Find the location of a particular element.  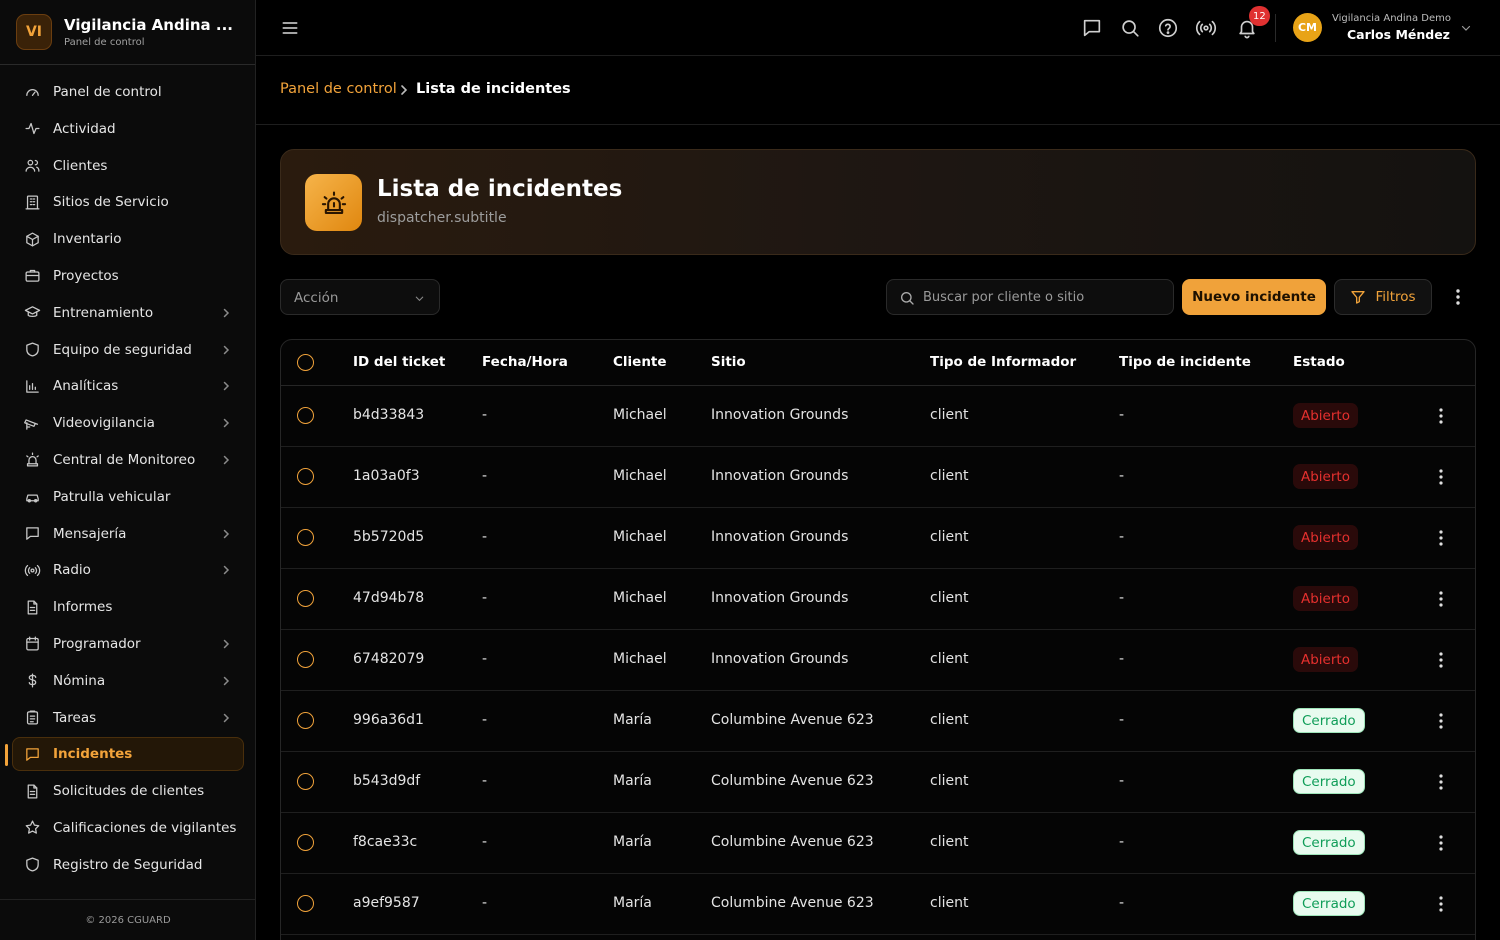

page-header-card: Lista de incidentes dispatcher.subtitle is located at coordinates (878, 202).